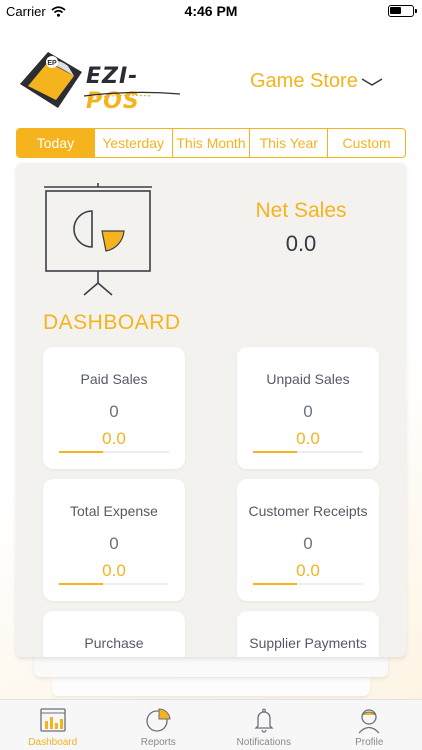  What do you see at coordinates (158, 742) in the screenshot?
I see `nav-label: Reports` at bounding box center [158, 742].